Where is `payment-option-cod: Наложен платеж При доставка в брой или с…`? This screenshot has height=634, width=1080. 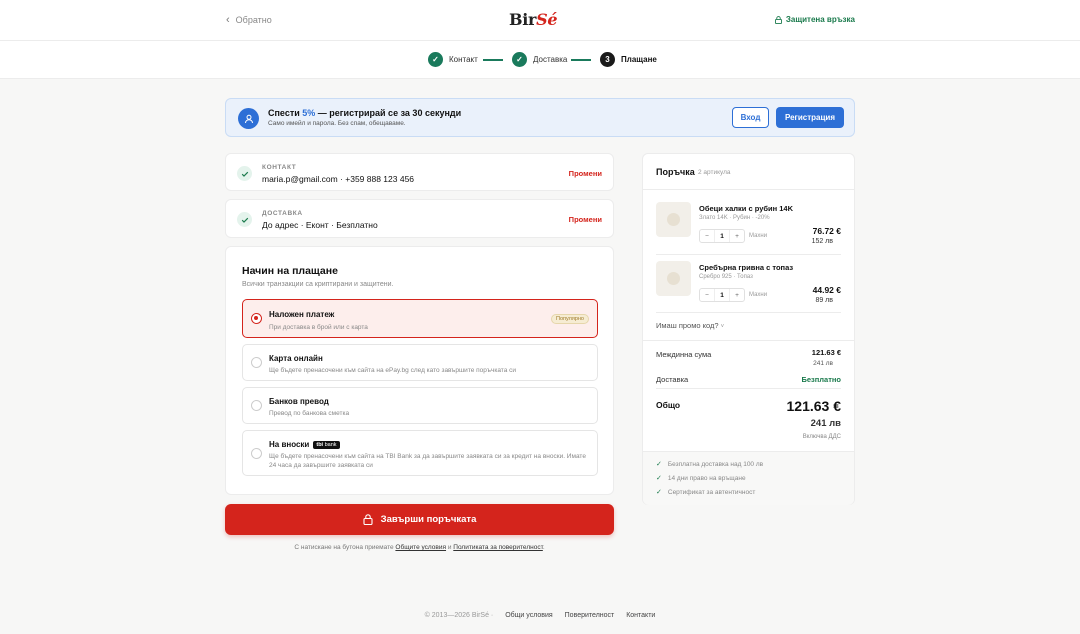 payment-option-cod: Наложен платеж При доставка в брой или с… is located at coordinates (420, 318).